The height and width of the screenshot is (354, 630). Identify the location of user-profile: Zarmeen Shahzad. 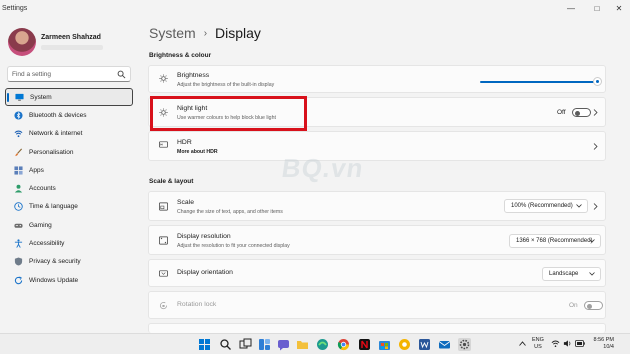
(70, 43).